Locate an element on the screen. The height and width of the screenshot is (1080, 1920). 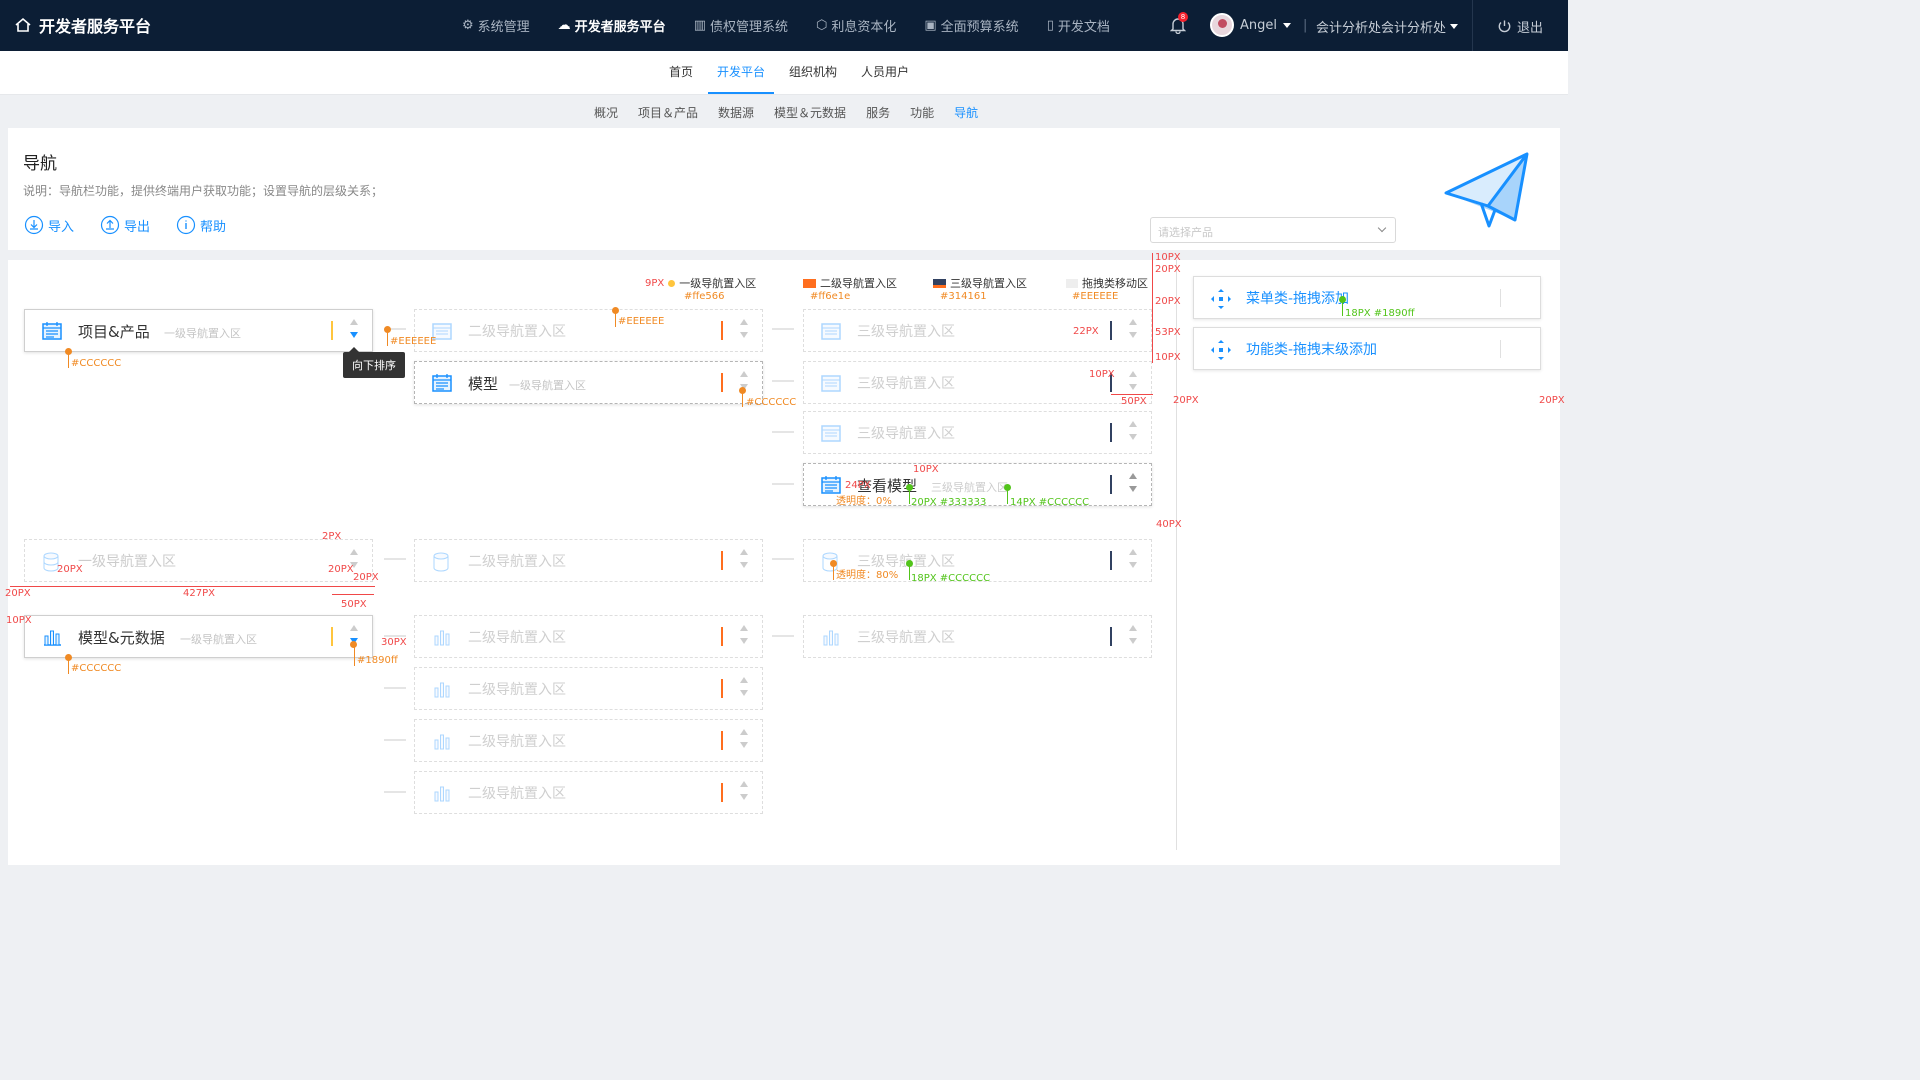
nav-budget-system: ▣ 全面预算系统 is located at coordinates (971, 25).